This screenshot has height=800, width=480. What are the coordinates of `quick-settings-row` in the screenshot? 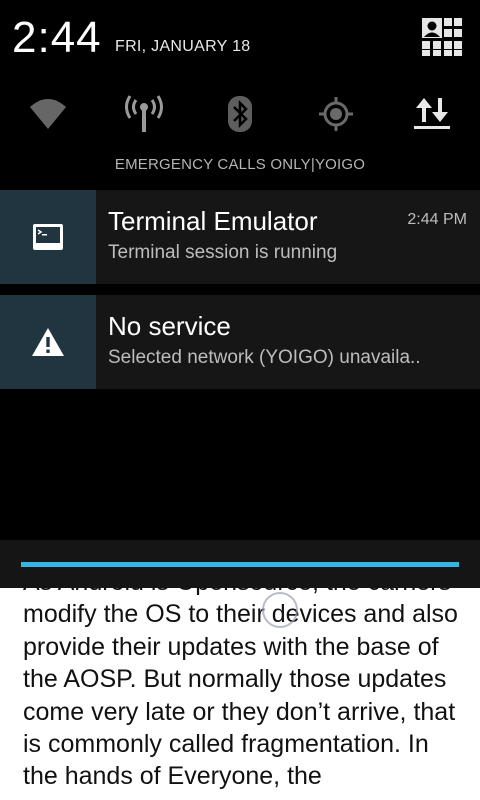 It's located at (240, 112).